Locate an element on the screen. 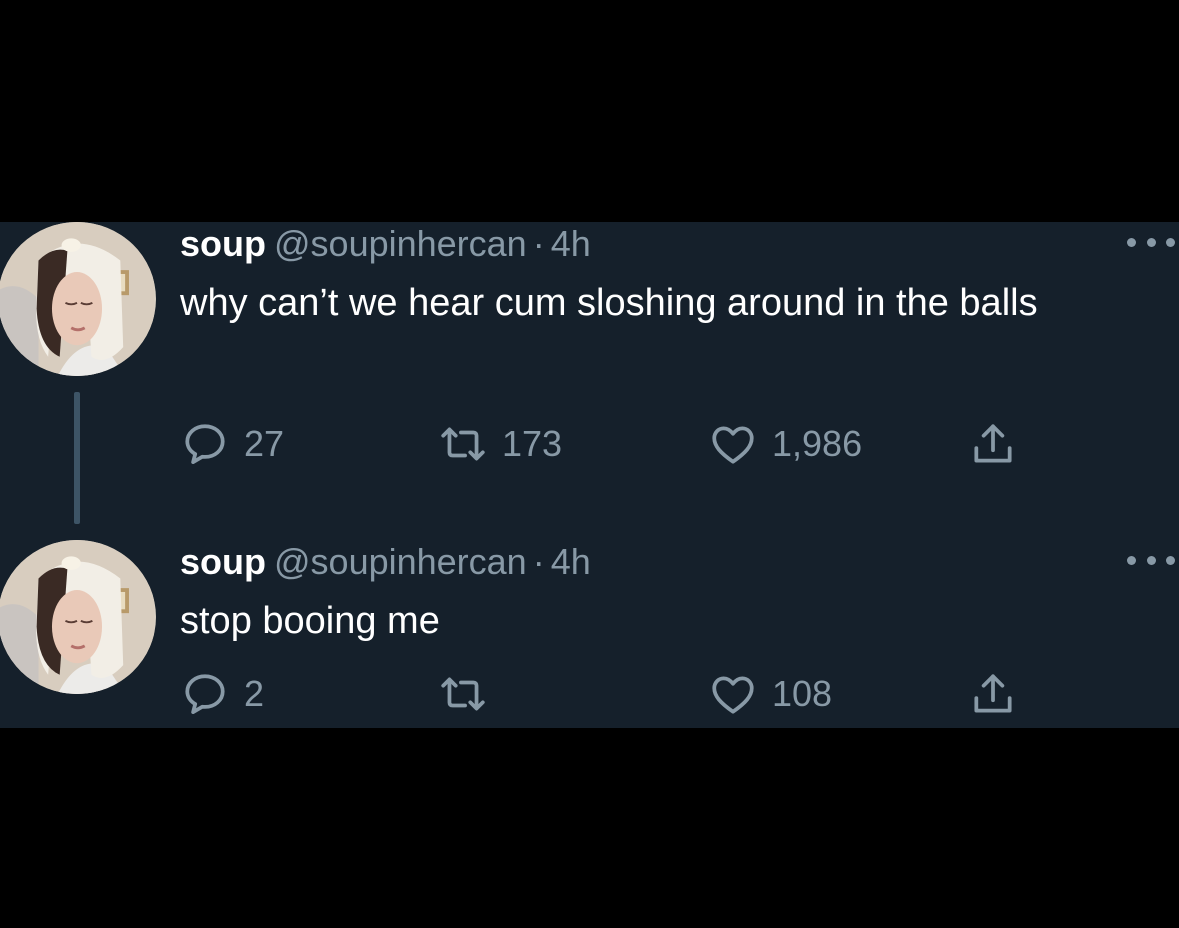 Image resolution: width=1179 pixels, height=928 pixels. like-button: 1,986 is located at coordinates (785, 444).